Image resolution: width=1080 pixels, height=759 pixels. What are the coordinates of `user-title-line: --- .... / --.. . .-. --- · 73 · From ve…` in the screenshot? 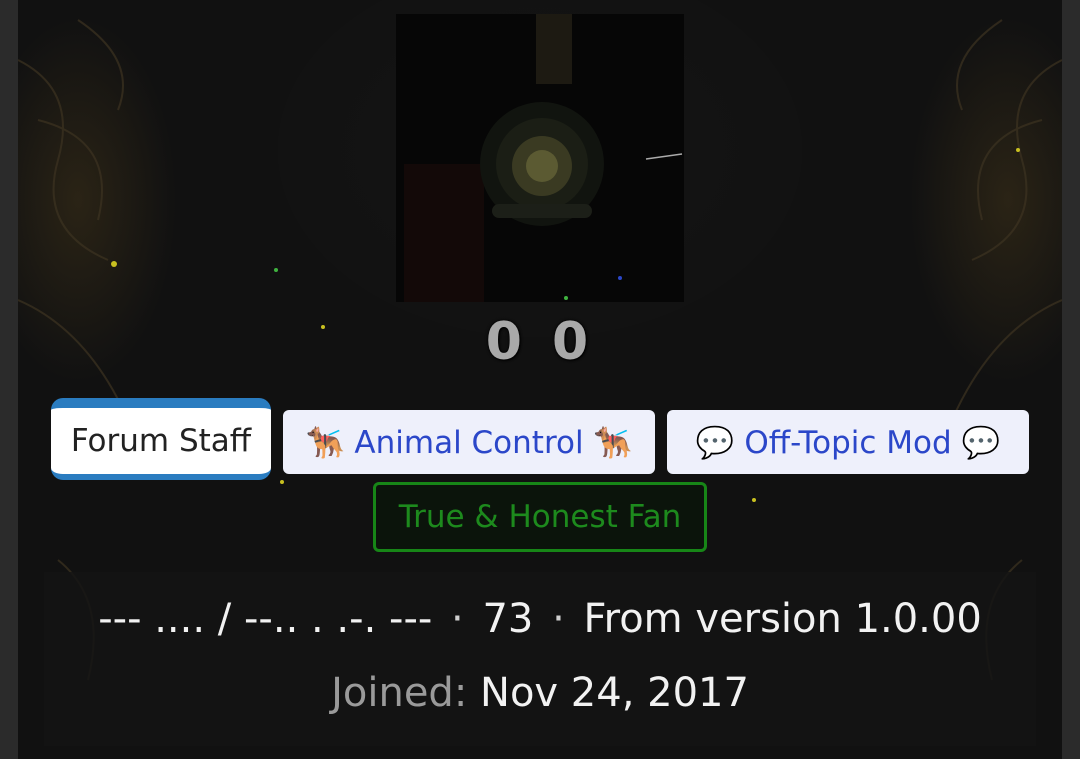 It's located at (540, 619).